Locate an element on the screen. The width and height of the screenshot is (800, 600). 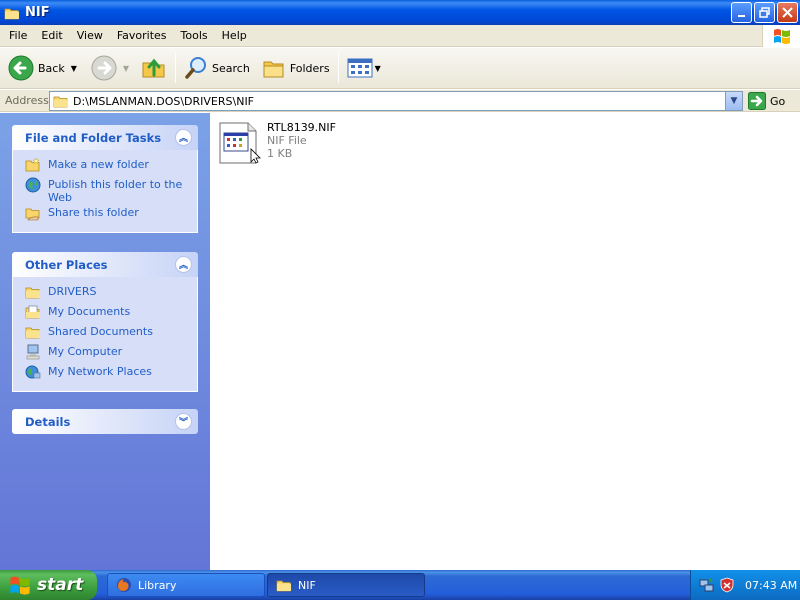
place-drivers: DRIVERS is located at coordinates (111, 293).